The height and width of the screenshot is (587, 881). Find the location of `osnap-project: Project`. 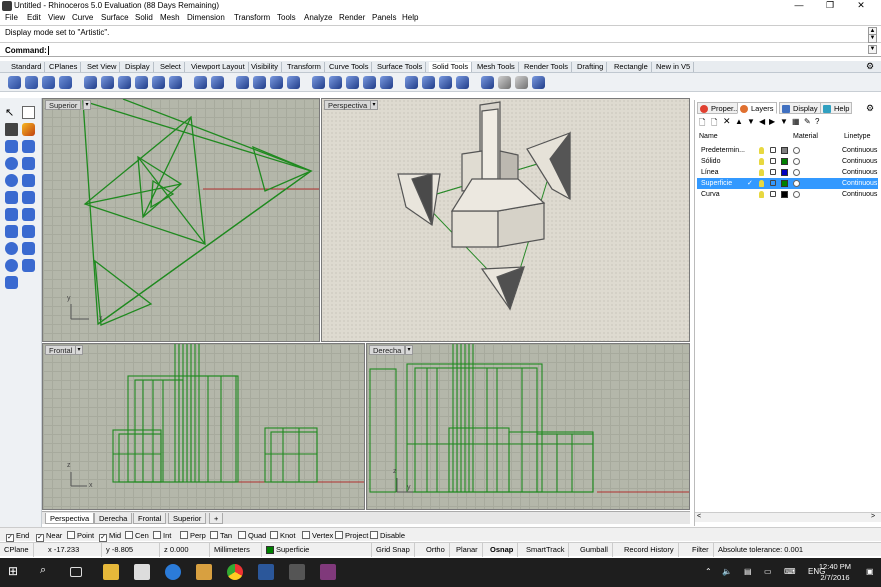

osnap-project: Project is located at coordinates (351, 535).